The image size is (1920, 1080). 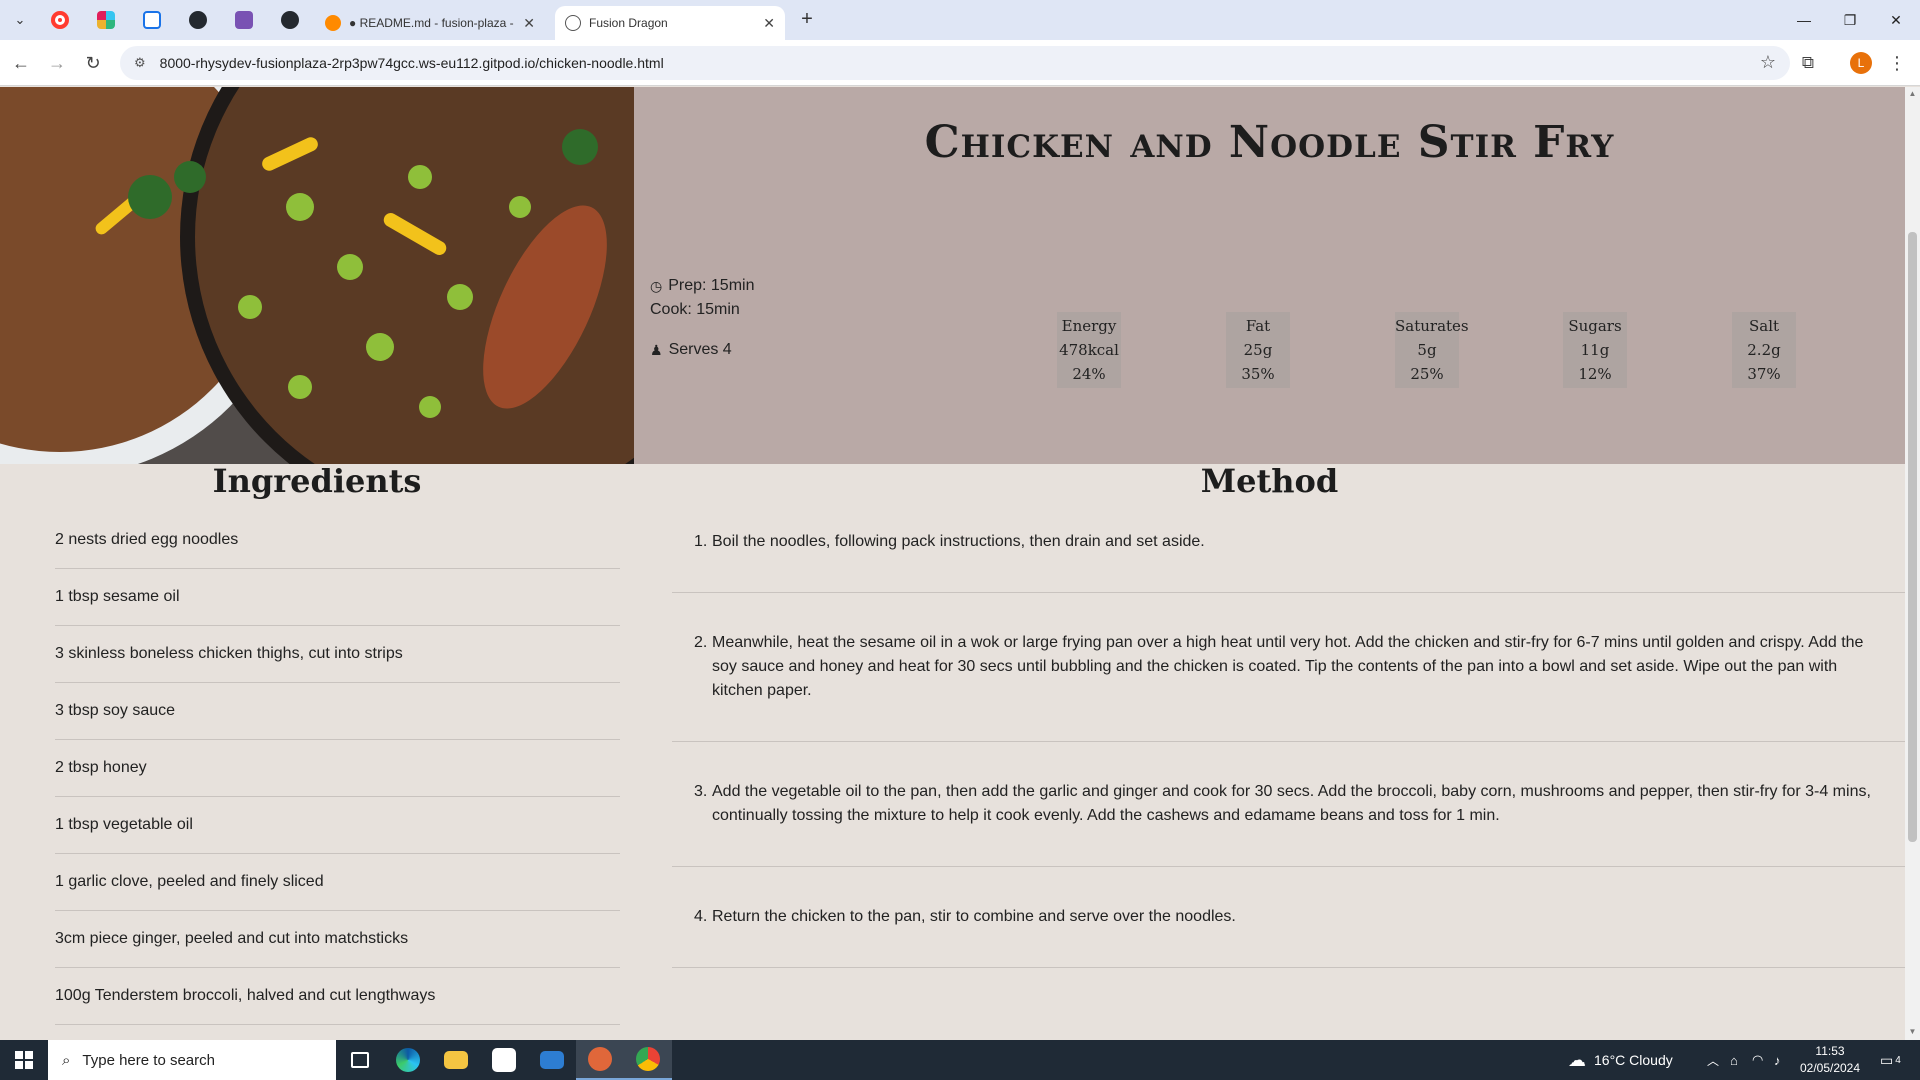 What do you see at coordinates (337, 711) in the screenshot?
I see `list-item: 3 tbsp soy sauce` at bounding box center [337, 711].